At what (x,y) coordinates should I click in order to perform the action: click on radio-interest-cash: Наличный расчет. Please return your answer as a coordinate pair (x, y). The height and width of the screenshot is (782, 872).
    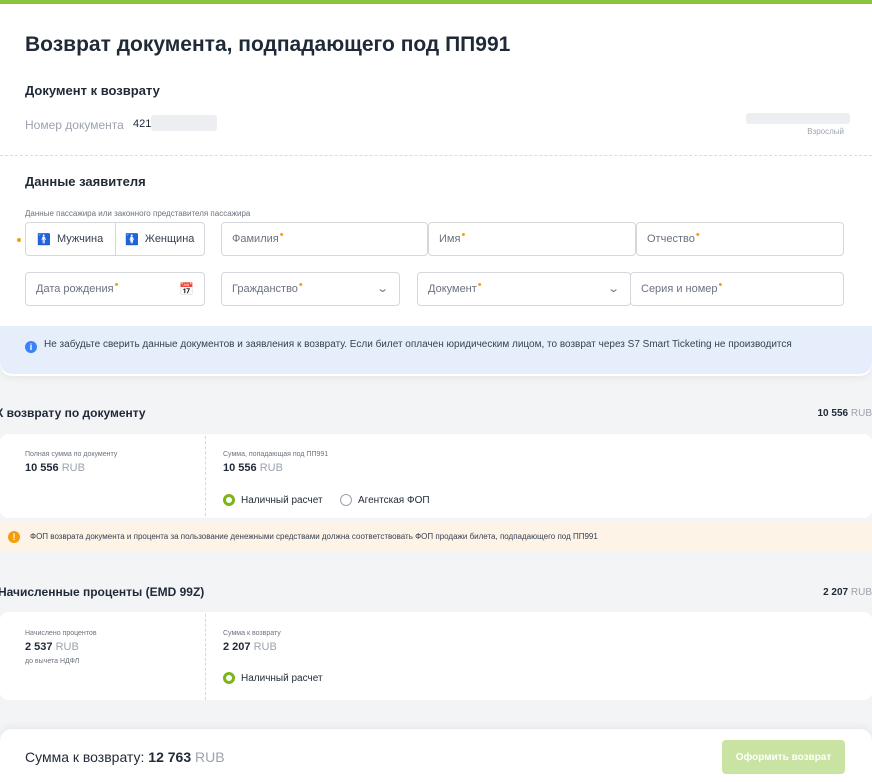
    Looking at the image, I should click on (273, 678).